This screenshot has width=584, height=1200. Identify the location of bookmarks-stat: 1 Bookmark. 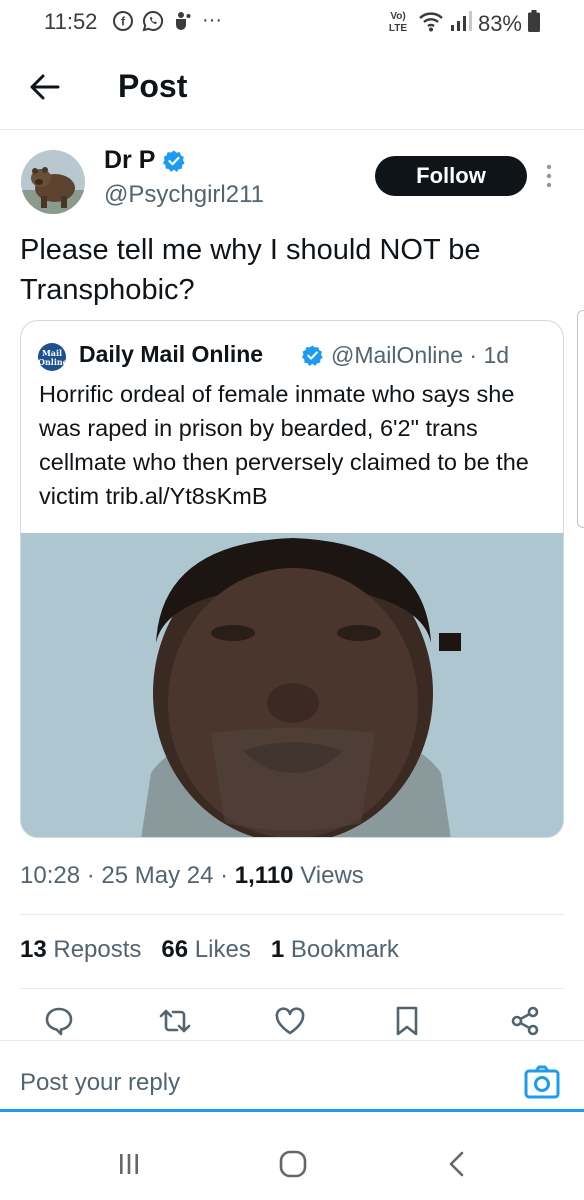
(335, 950).